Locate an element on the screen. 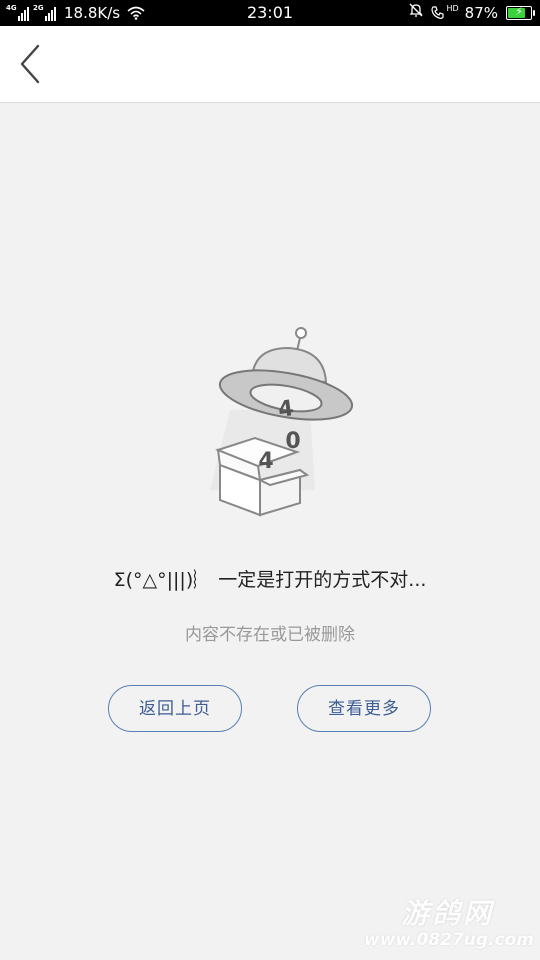 The image size is (540, 960). back-button is located at coordinates (30, 64).